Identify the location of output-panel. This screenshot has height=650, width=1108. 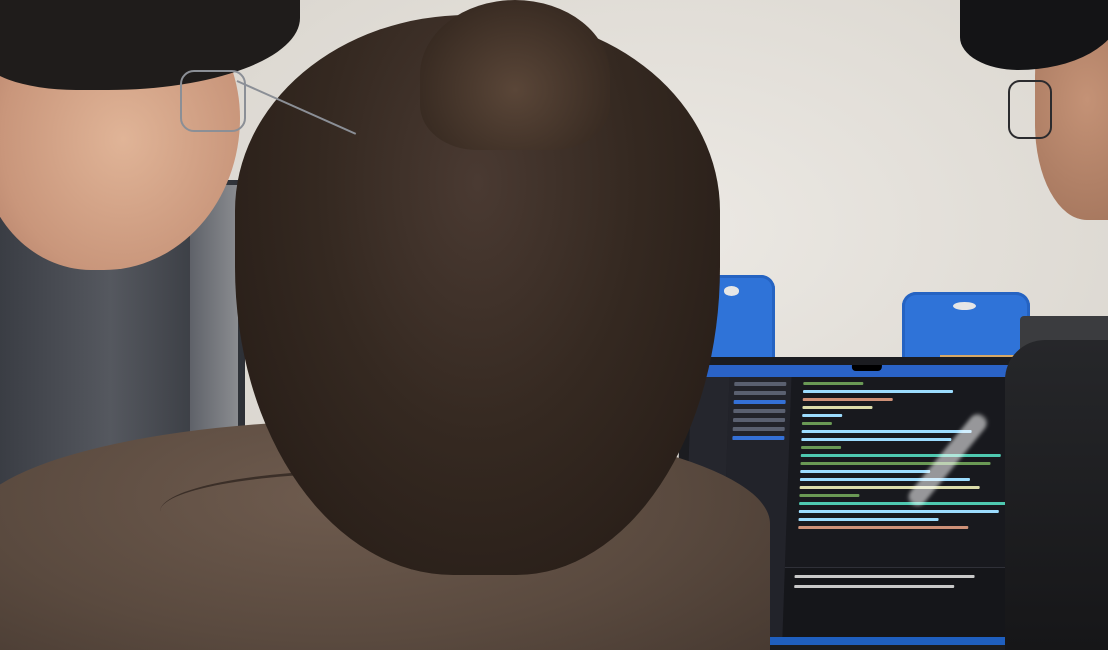
(899, 602).